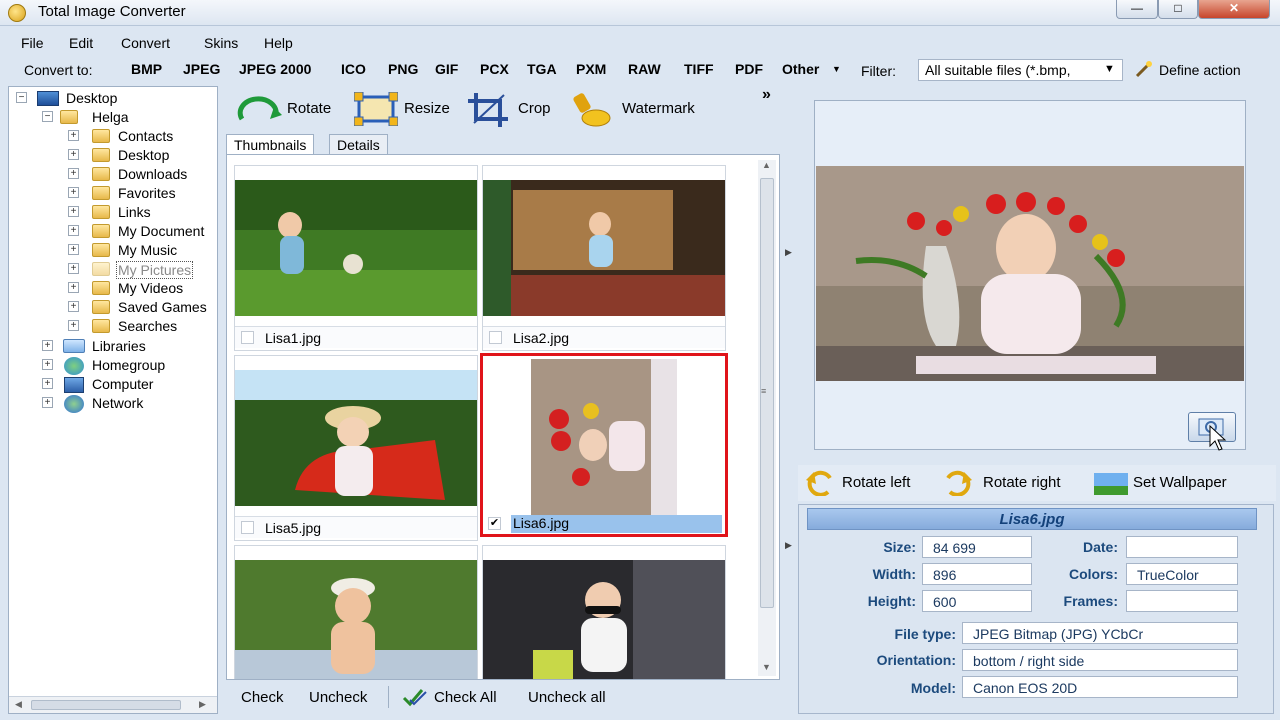  Describe the element at coordinates (876, 482) in the screenshot. I see `rotate-left-button: Rotate left` at that location.